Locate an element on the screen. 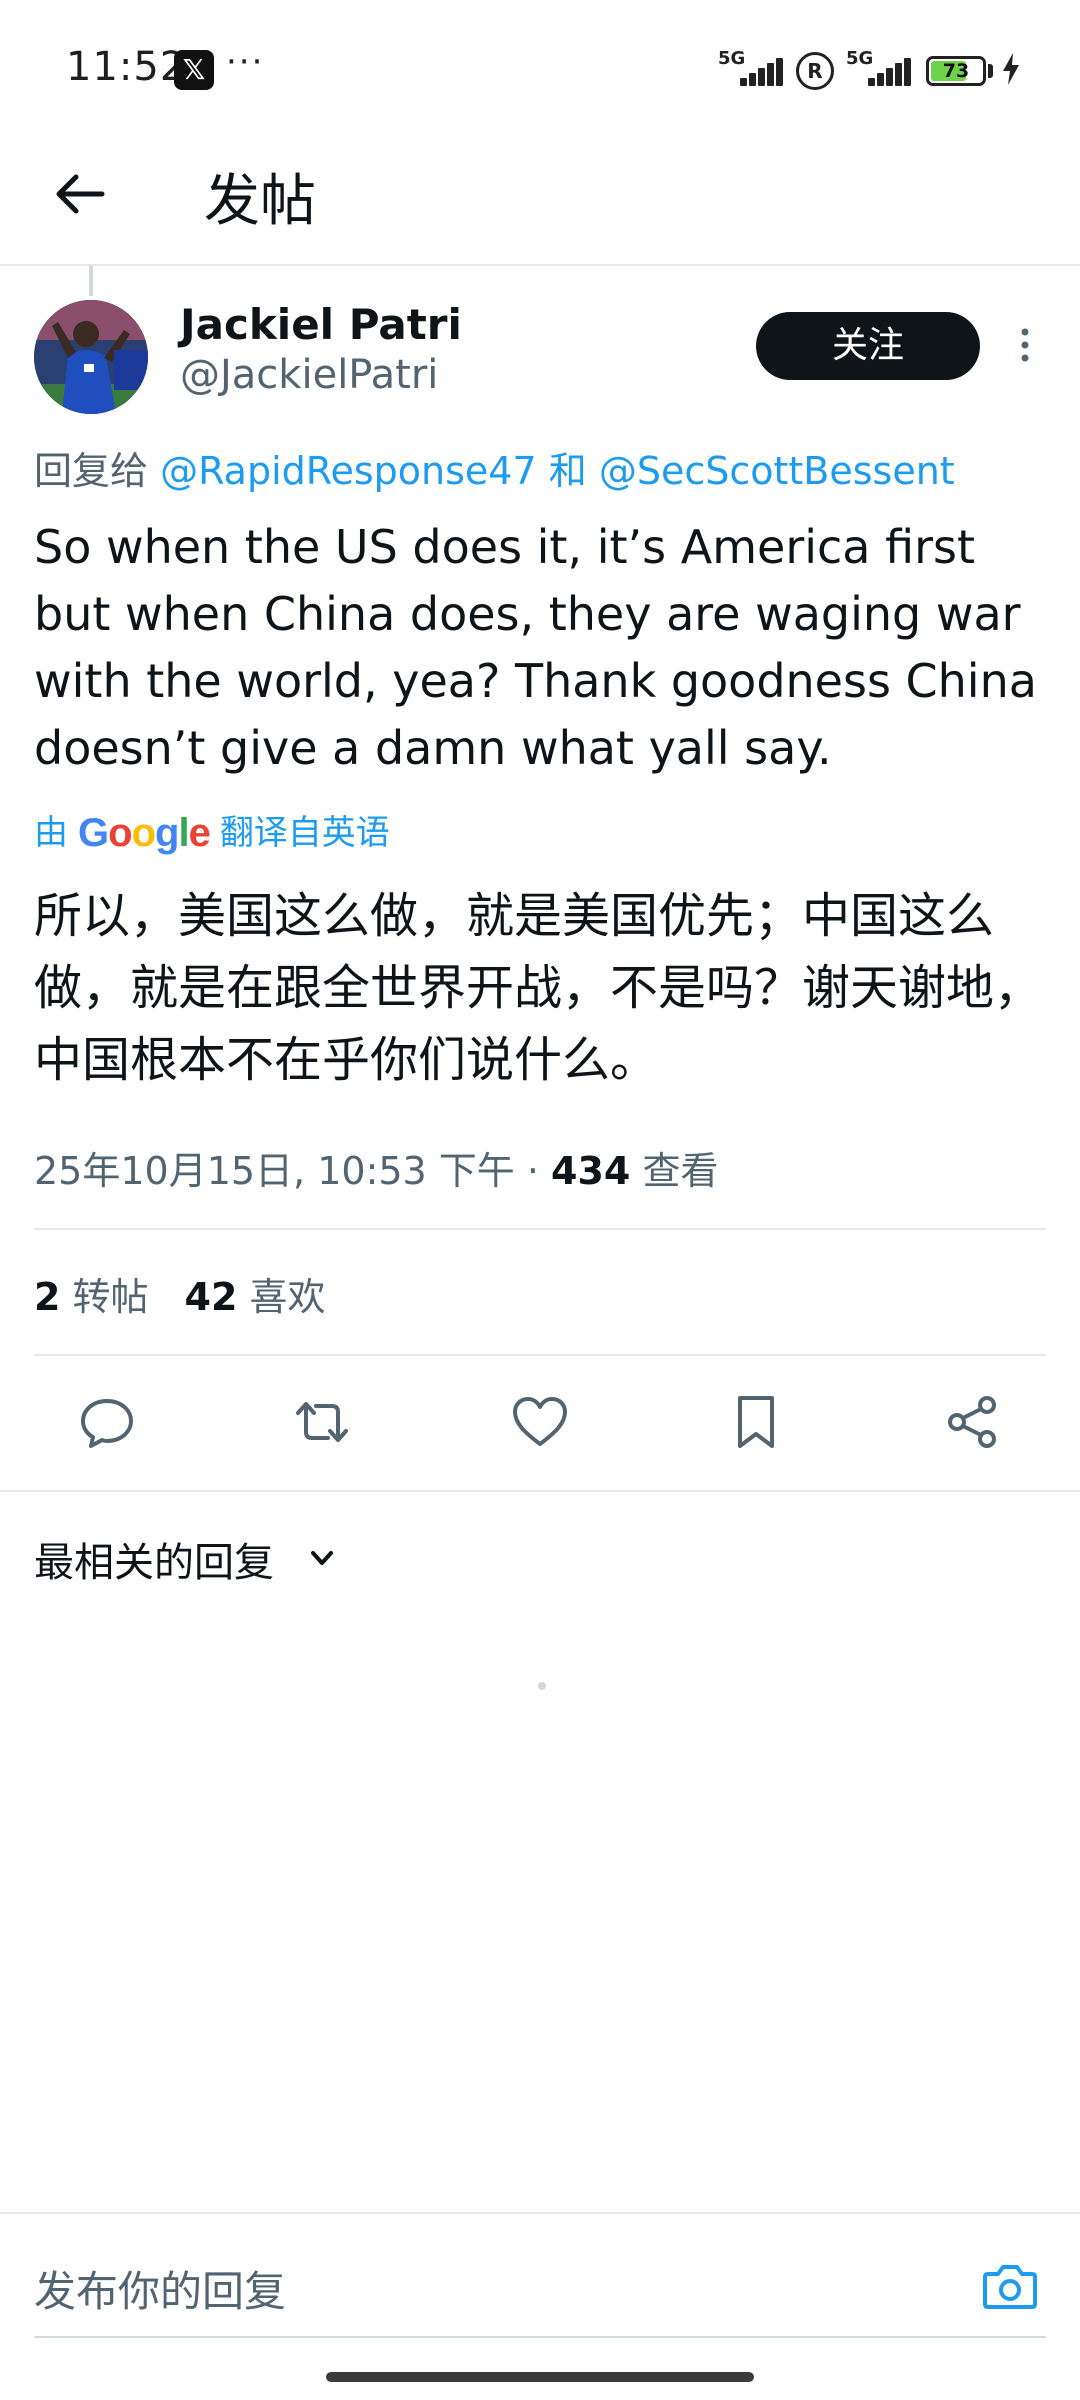 Image resolution: width=1080 pixels, height=2400 pixels. translate-prefix: 由 is located at coordinates (51, 833).